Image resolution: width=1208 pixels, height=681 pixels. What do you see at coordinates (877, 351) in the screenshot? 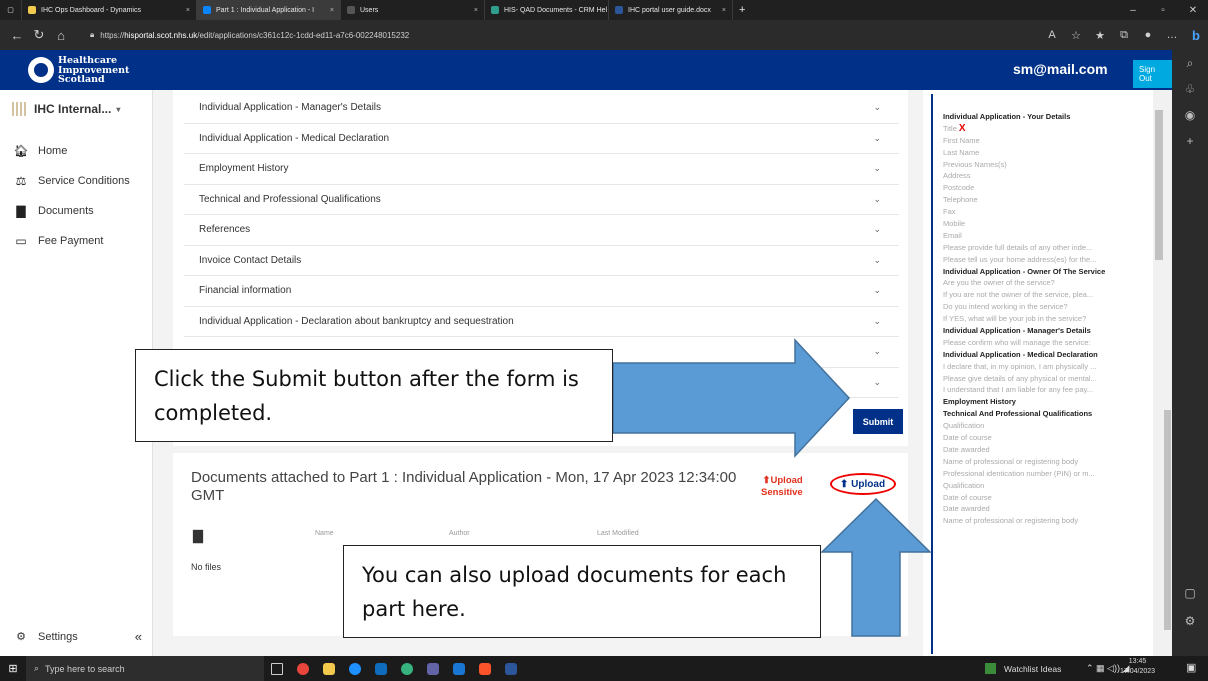
I see `chevron-down-icon: ⌄` at bounding box center [877, 351].